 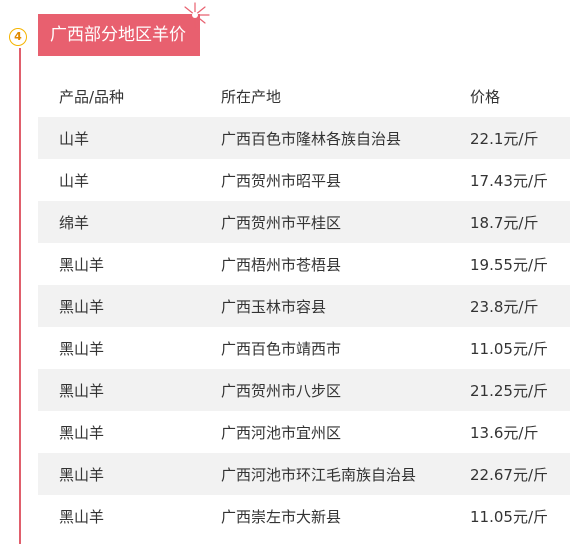 I want to click on table-row: 黑山羊 广西崇左市大新县 11.05元/斤, so click(x=304, y=516).